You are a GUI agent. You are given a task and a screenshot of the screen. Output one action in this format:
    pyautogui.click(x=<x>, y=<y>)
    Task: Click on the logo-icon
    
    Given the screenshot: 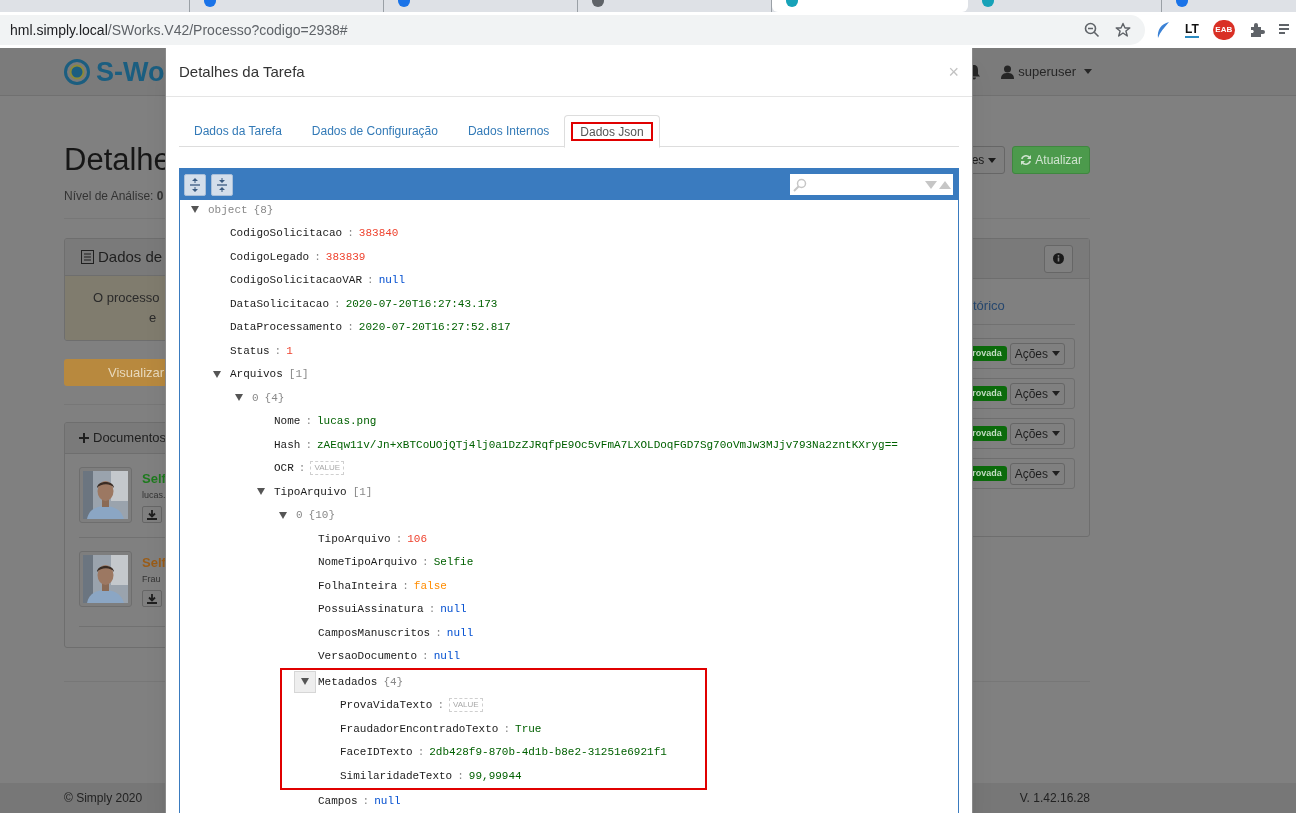 What is the action you would take?
    pyautogui.click(x=77, y=71)
    